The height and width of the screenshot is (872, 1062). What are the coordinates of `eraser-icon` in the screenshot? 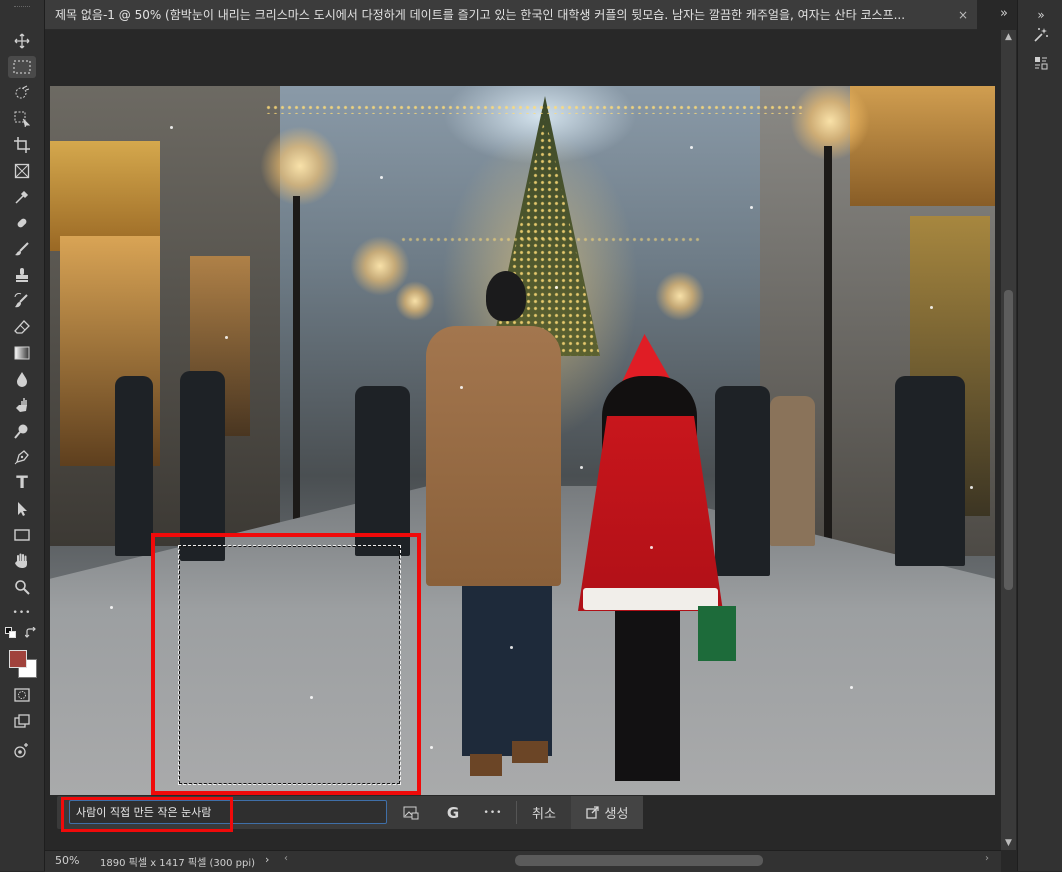 It's located at (22, 327).